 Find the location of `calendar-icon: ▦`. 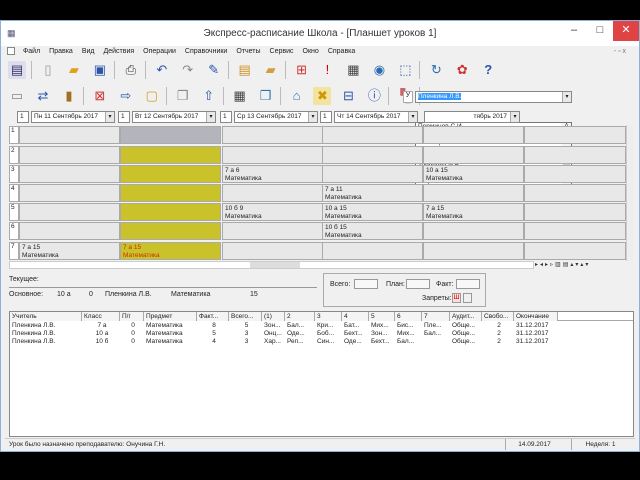

calendar-icon: ▦ is located at coordinates (240, 96).